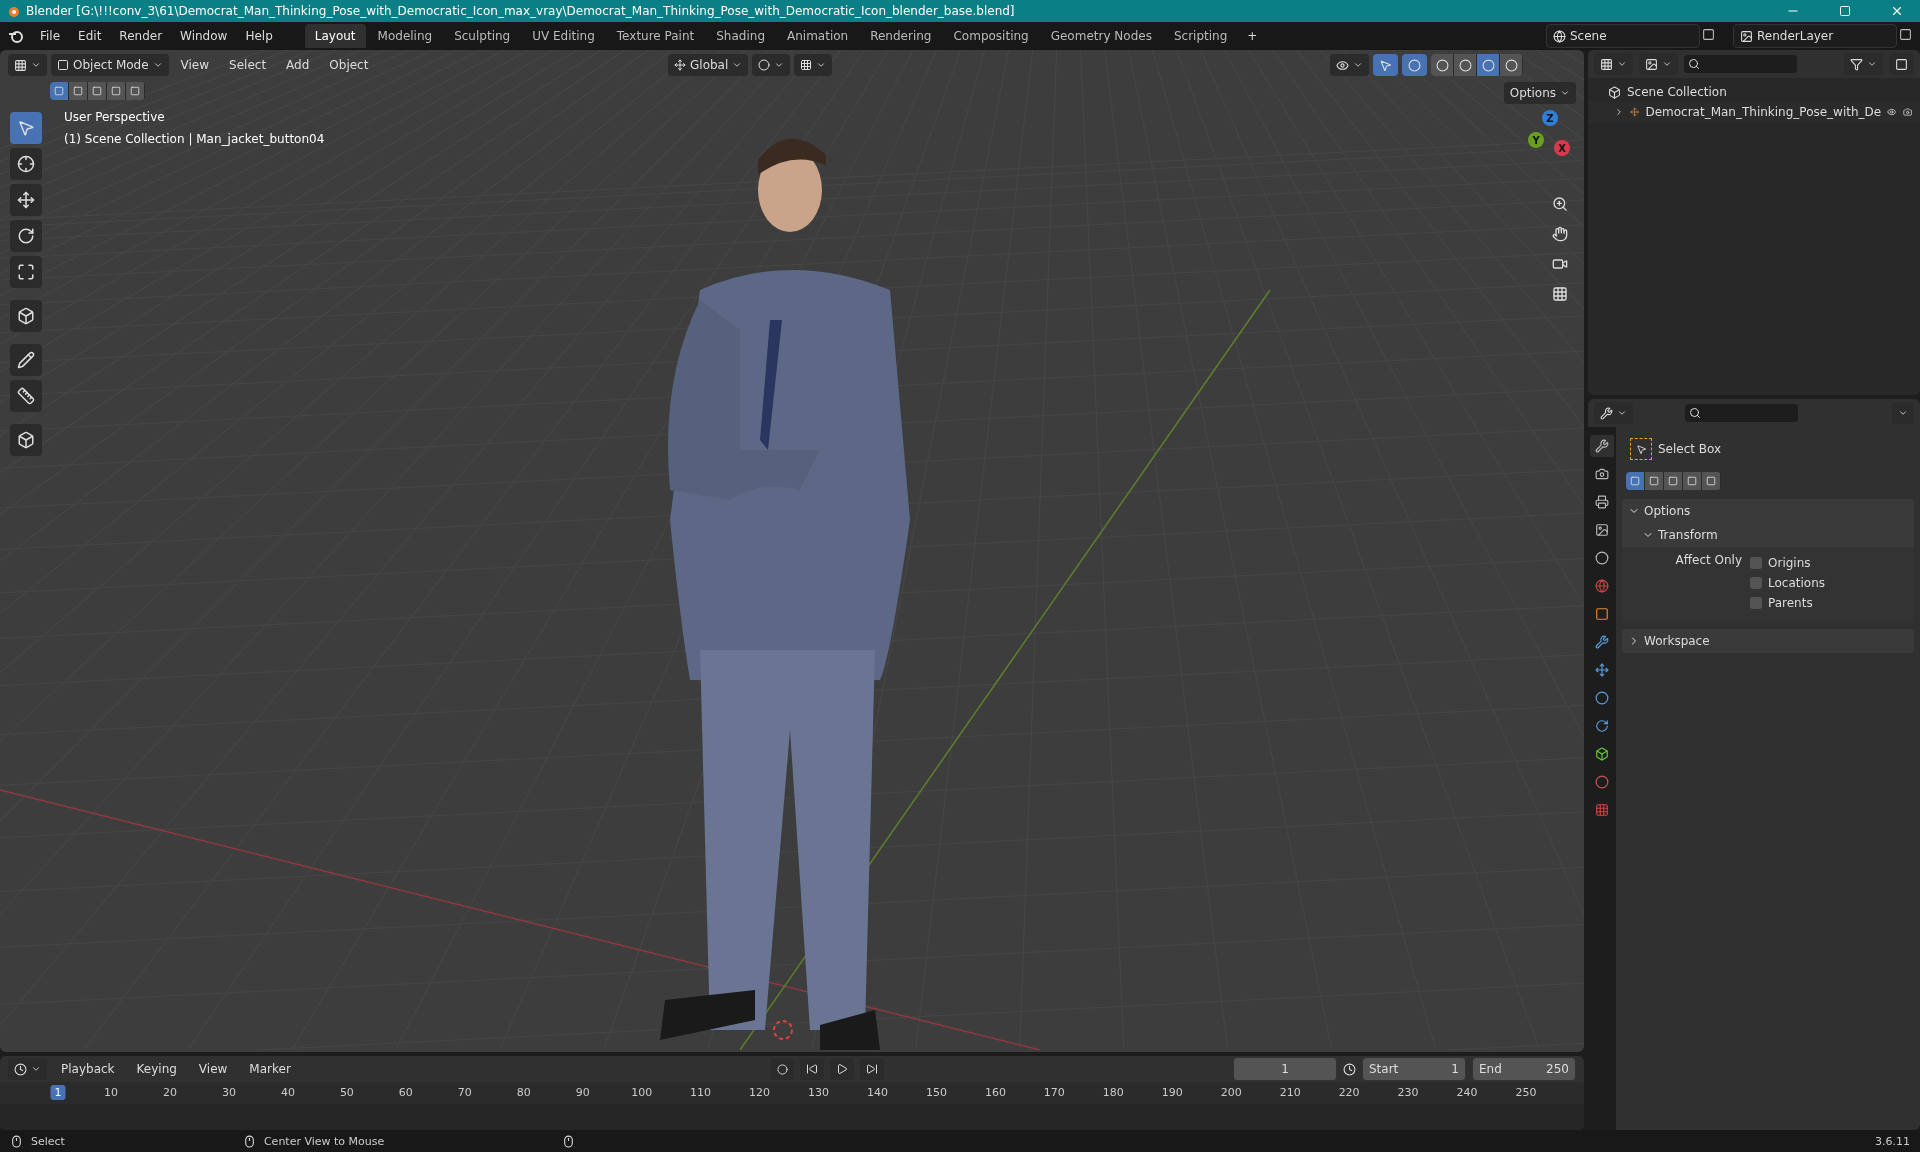 The height and width of the screenshot is (1152, 1920). What do you see at coordinates (26, 128) in the screenshot?
I see `select-box-tool` at bounding box center [26, 128].